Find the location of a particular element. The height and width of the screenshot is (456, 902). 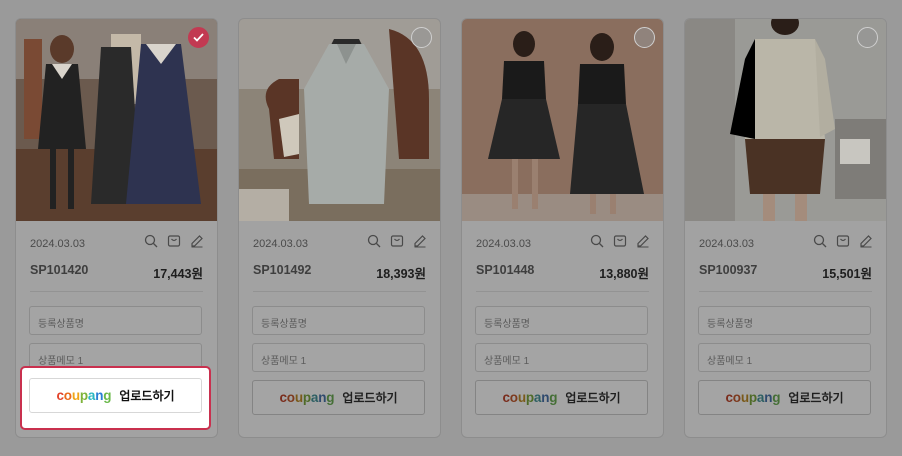

product-code: SP100937 is located at coordinates (728, 270).